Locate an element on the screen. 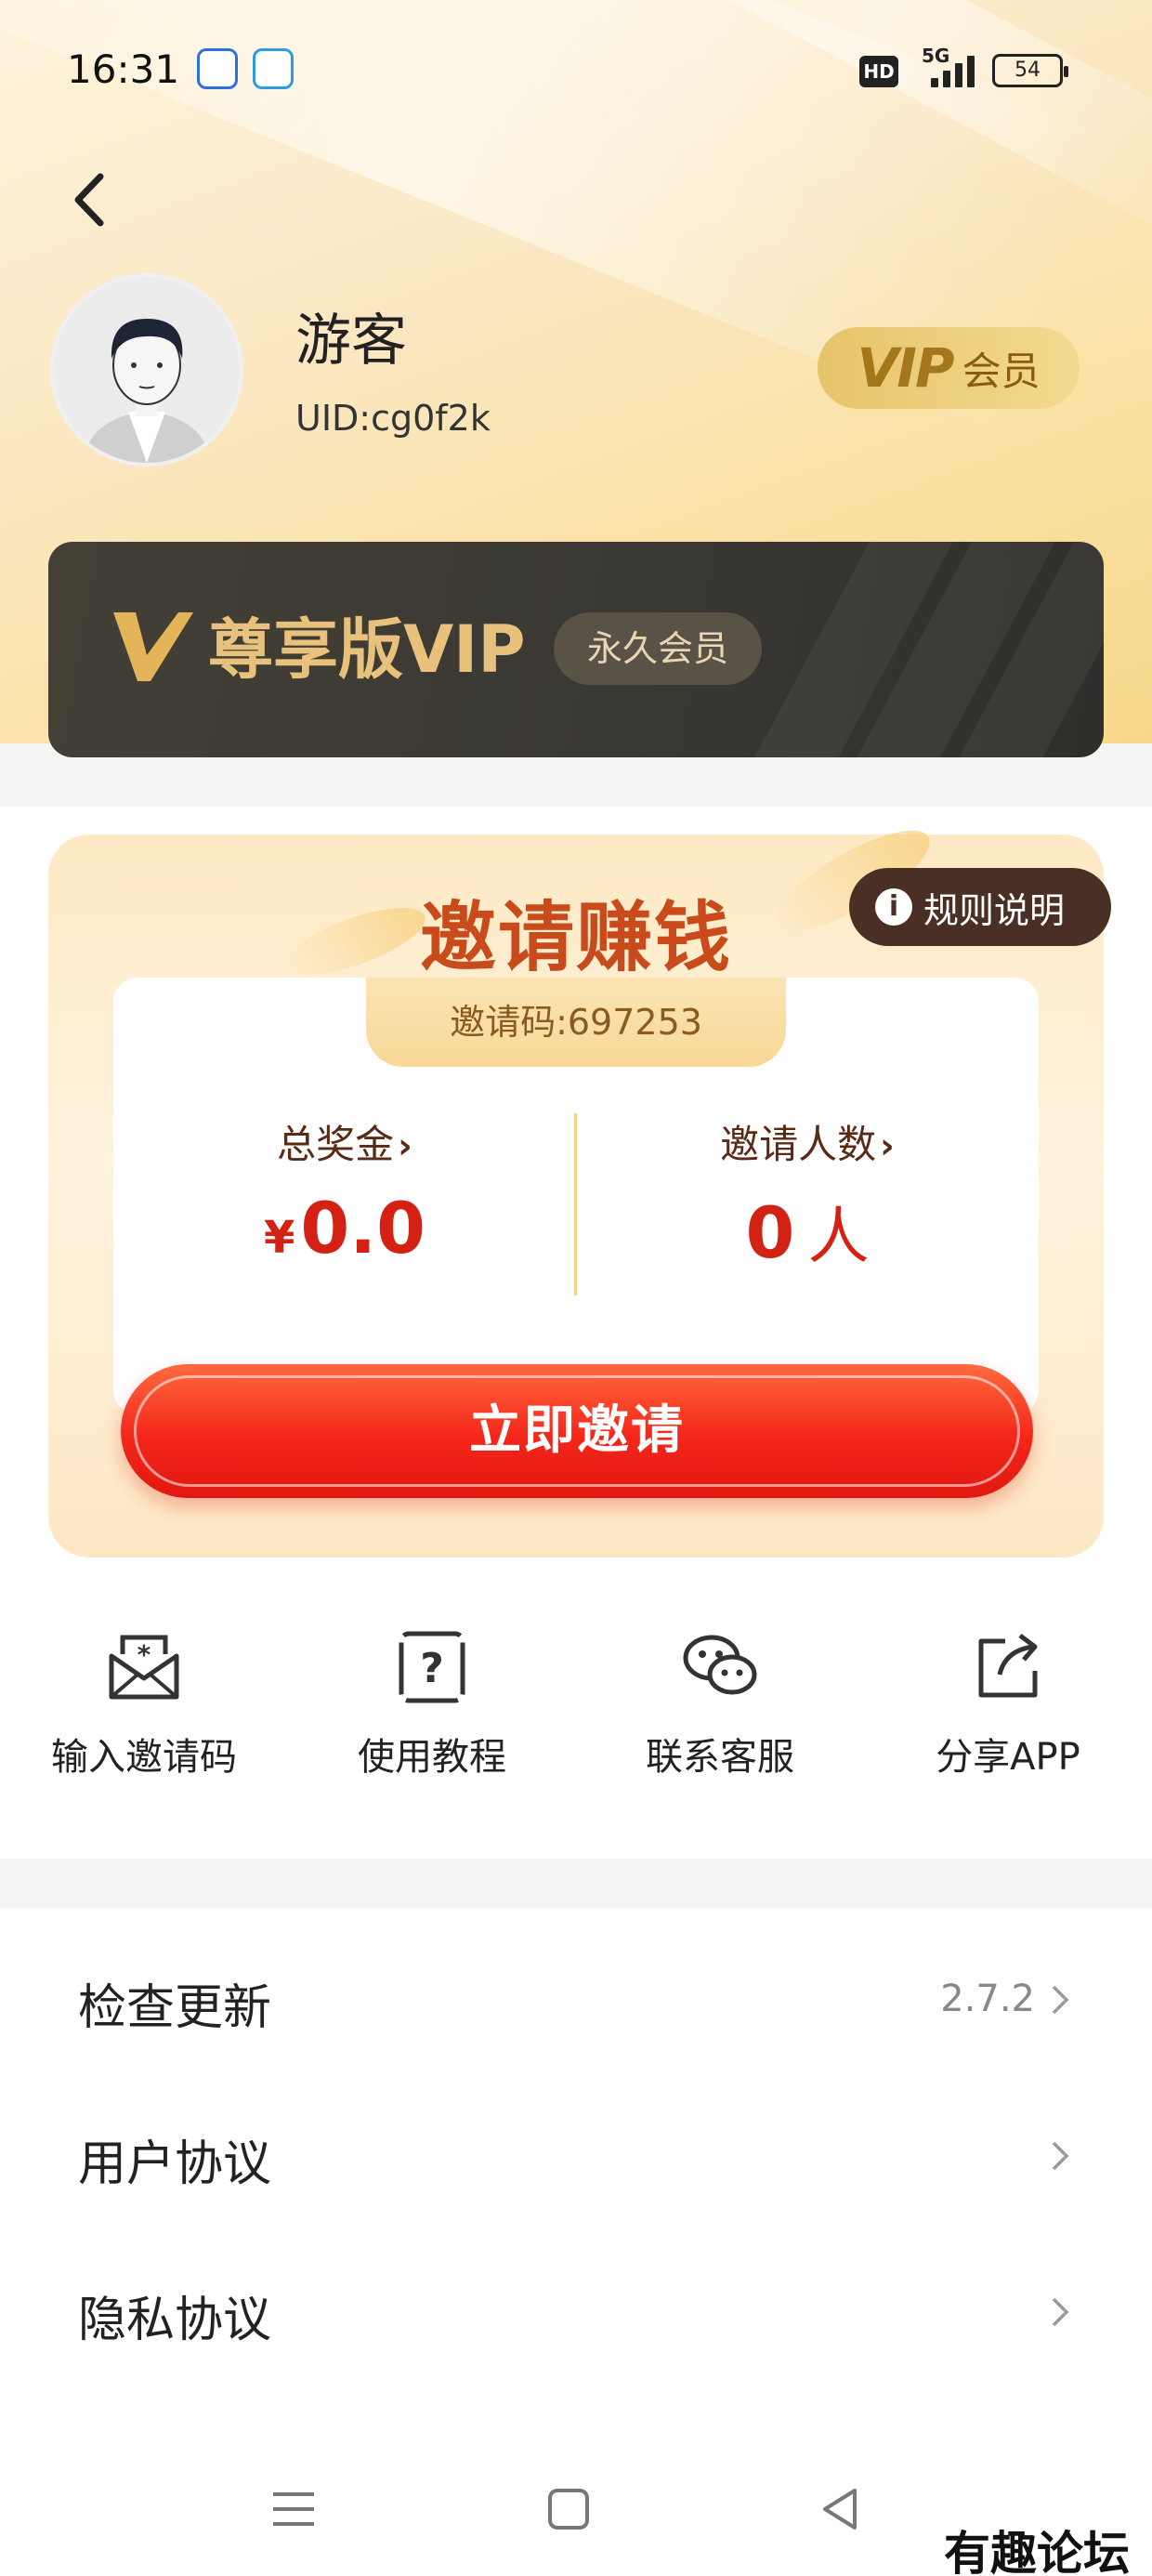  menu-icon is located at coordinates (293, 2509).